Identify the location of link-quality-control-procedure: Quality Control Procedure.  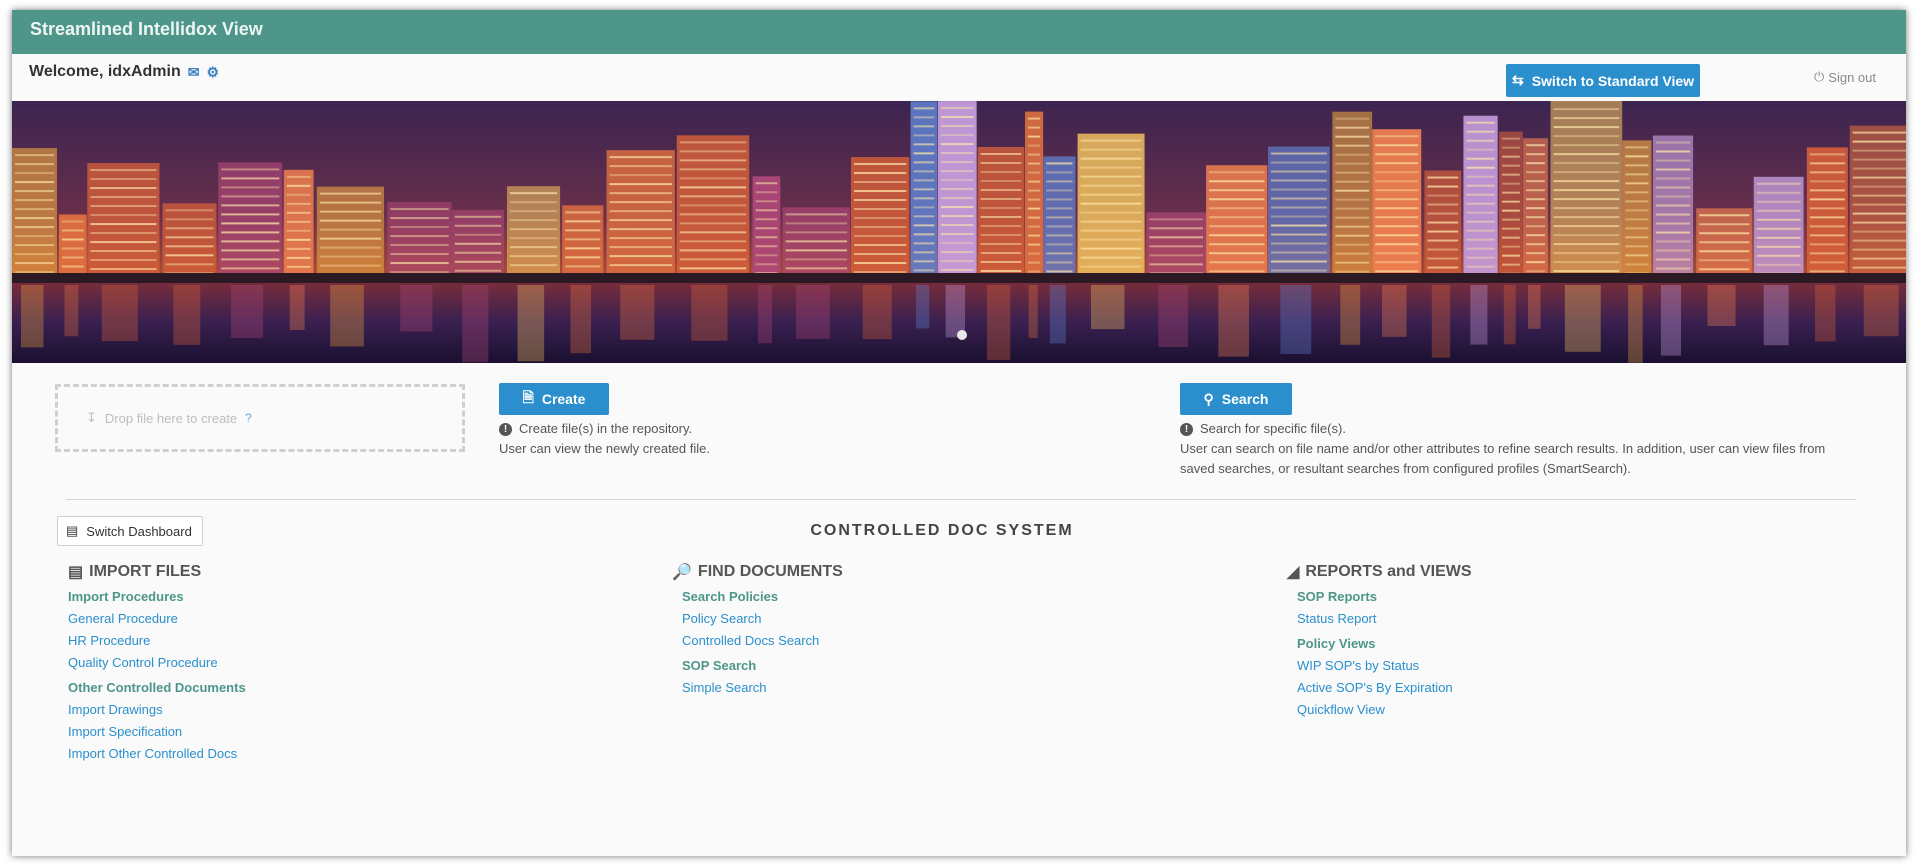
(157, 663).